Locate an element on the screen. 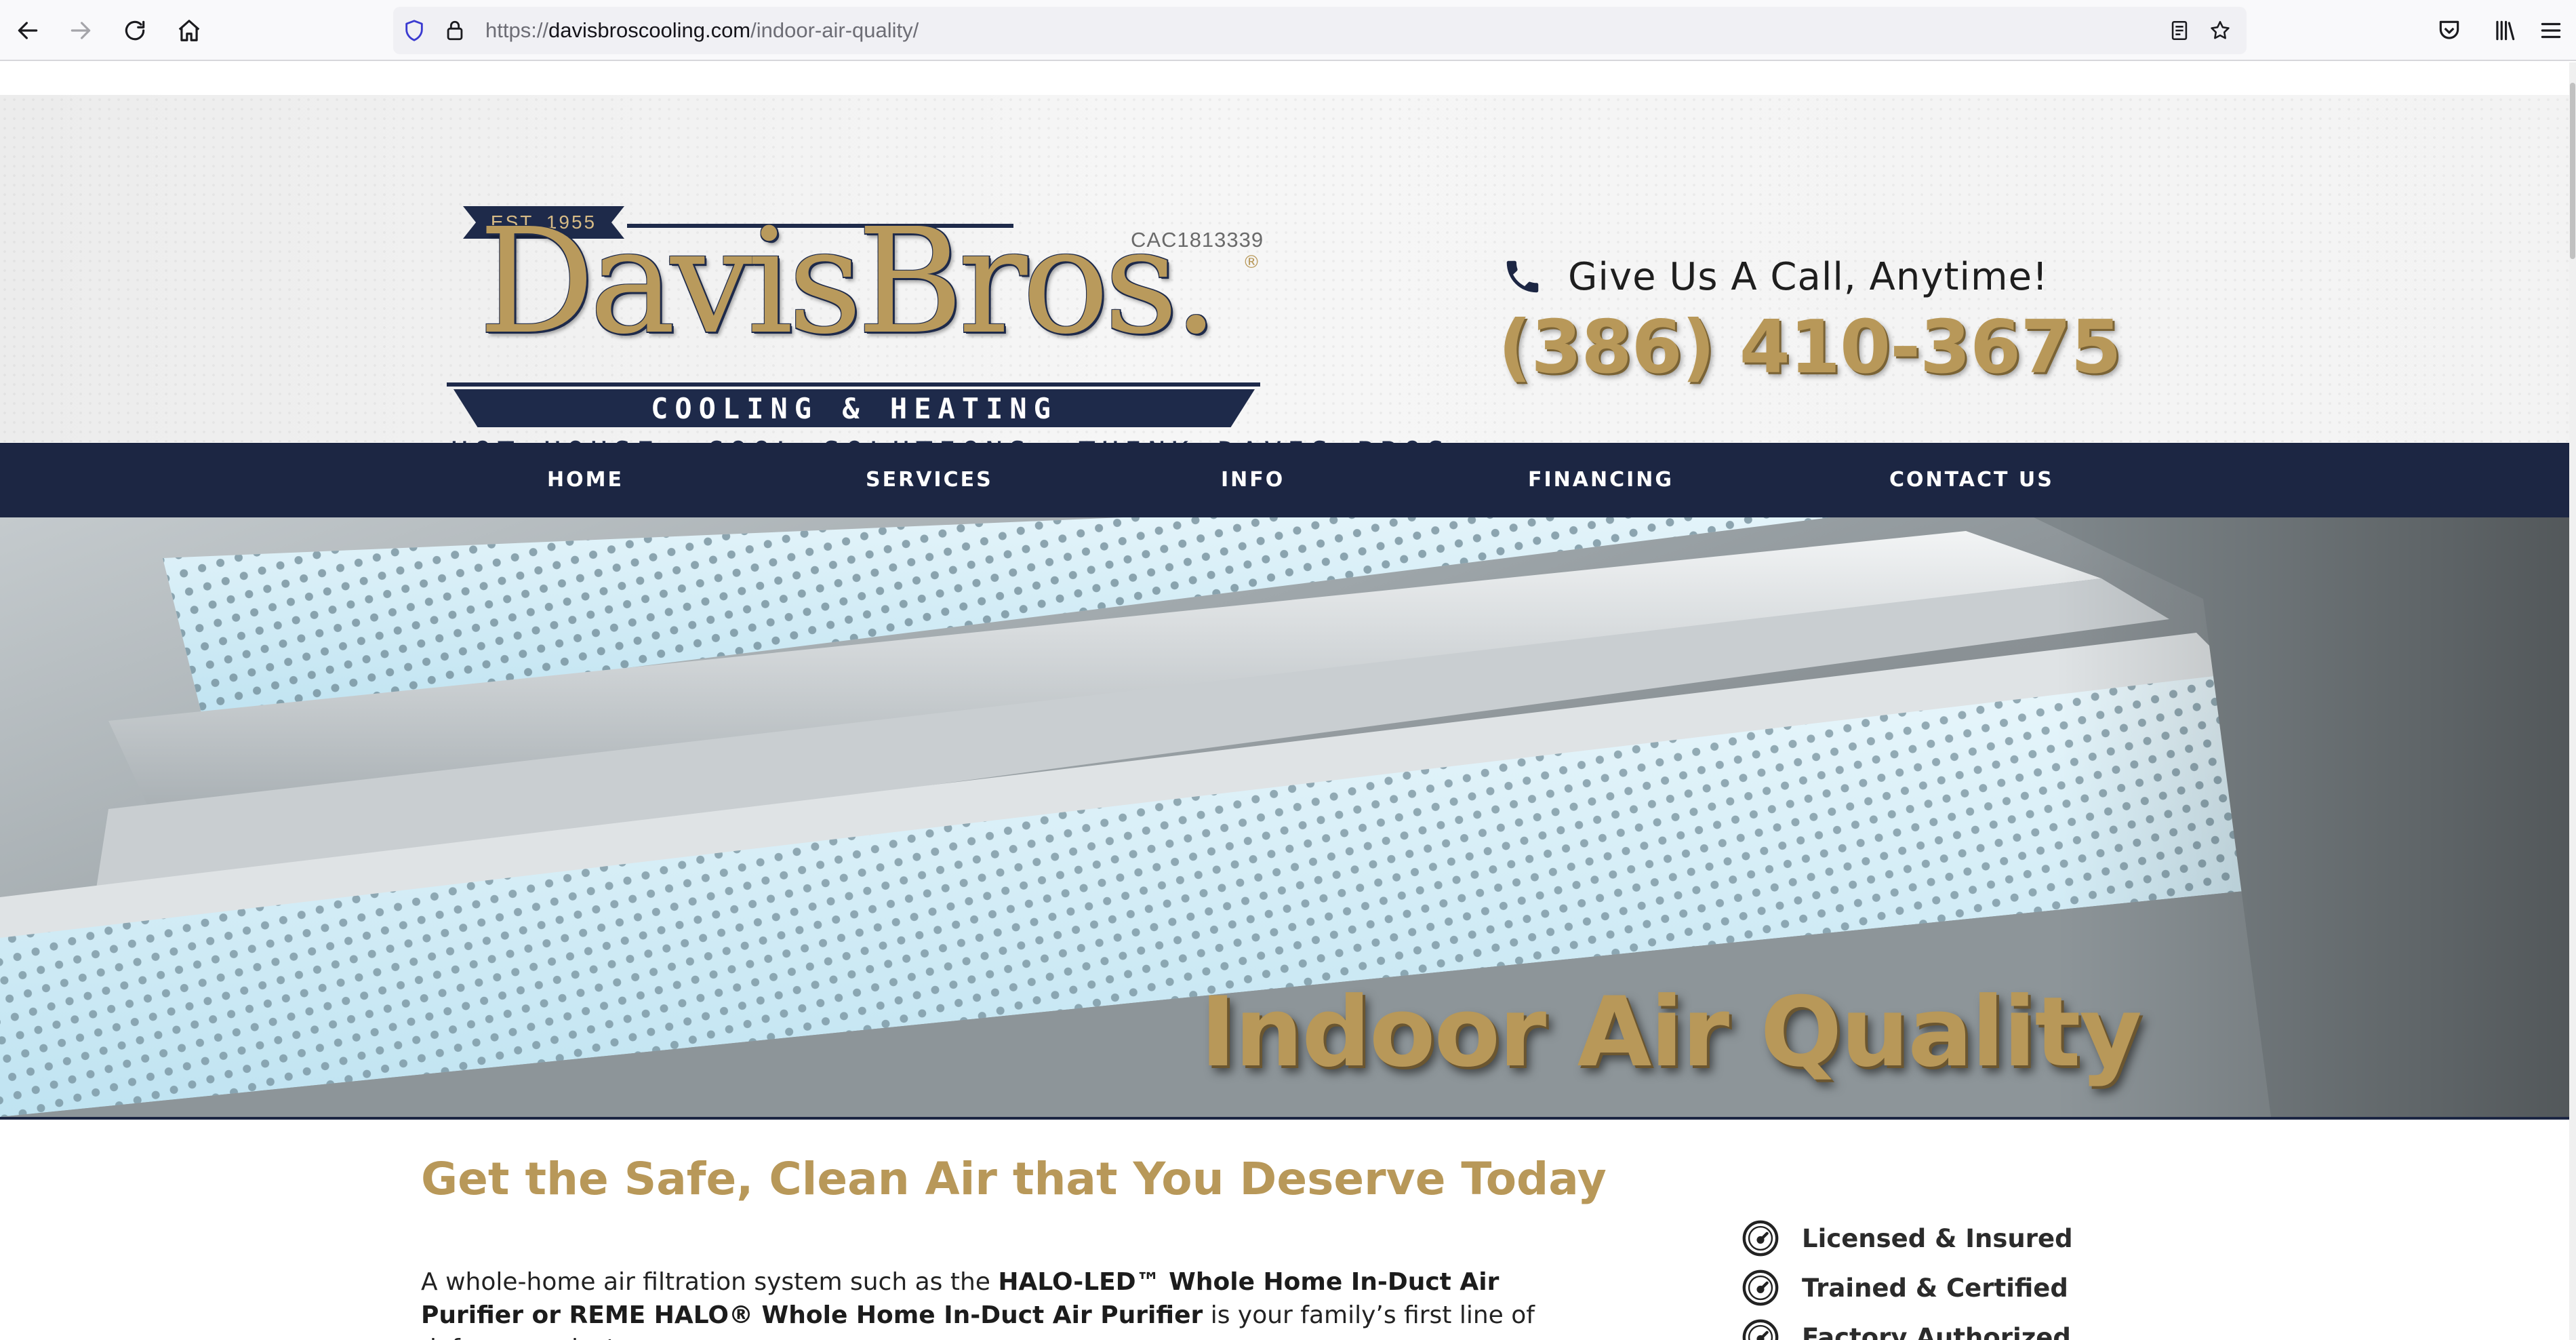 The height and width of the screenshot is (1340, 2576). credential-item: Factory Authorized is located at coordinates (1906, 1328).